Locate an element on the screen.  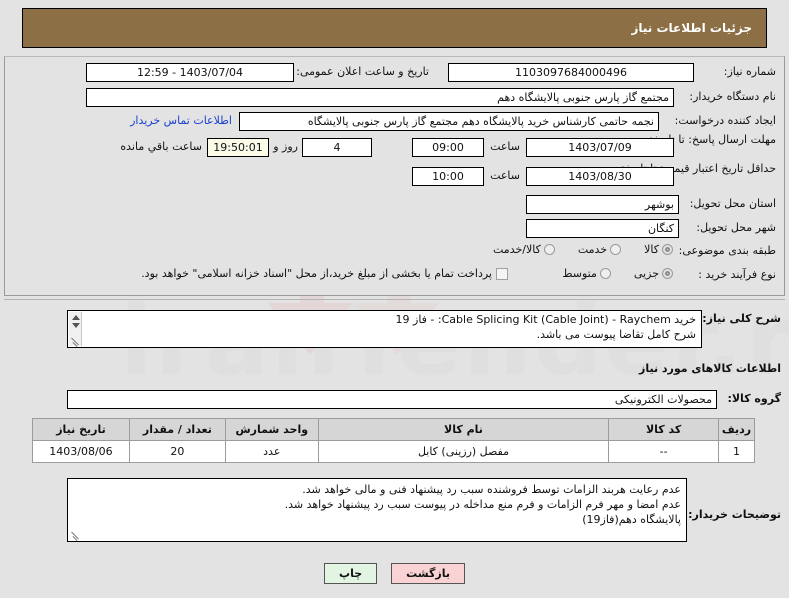
col-index: ردیف is located at coordinates (736, 429).